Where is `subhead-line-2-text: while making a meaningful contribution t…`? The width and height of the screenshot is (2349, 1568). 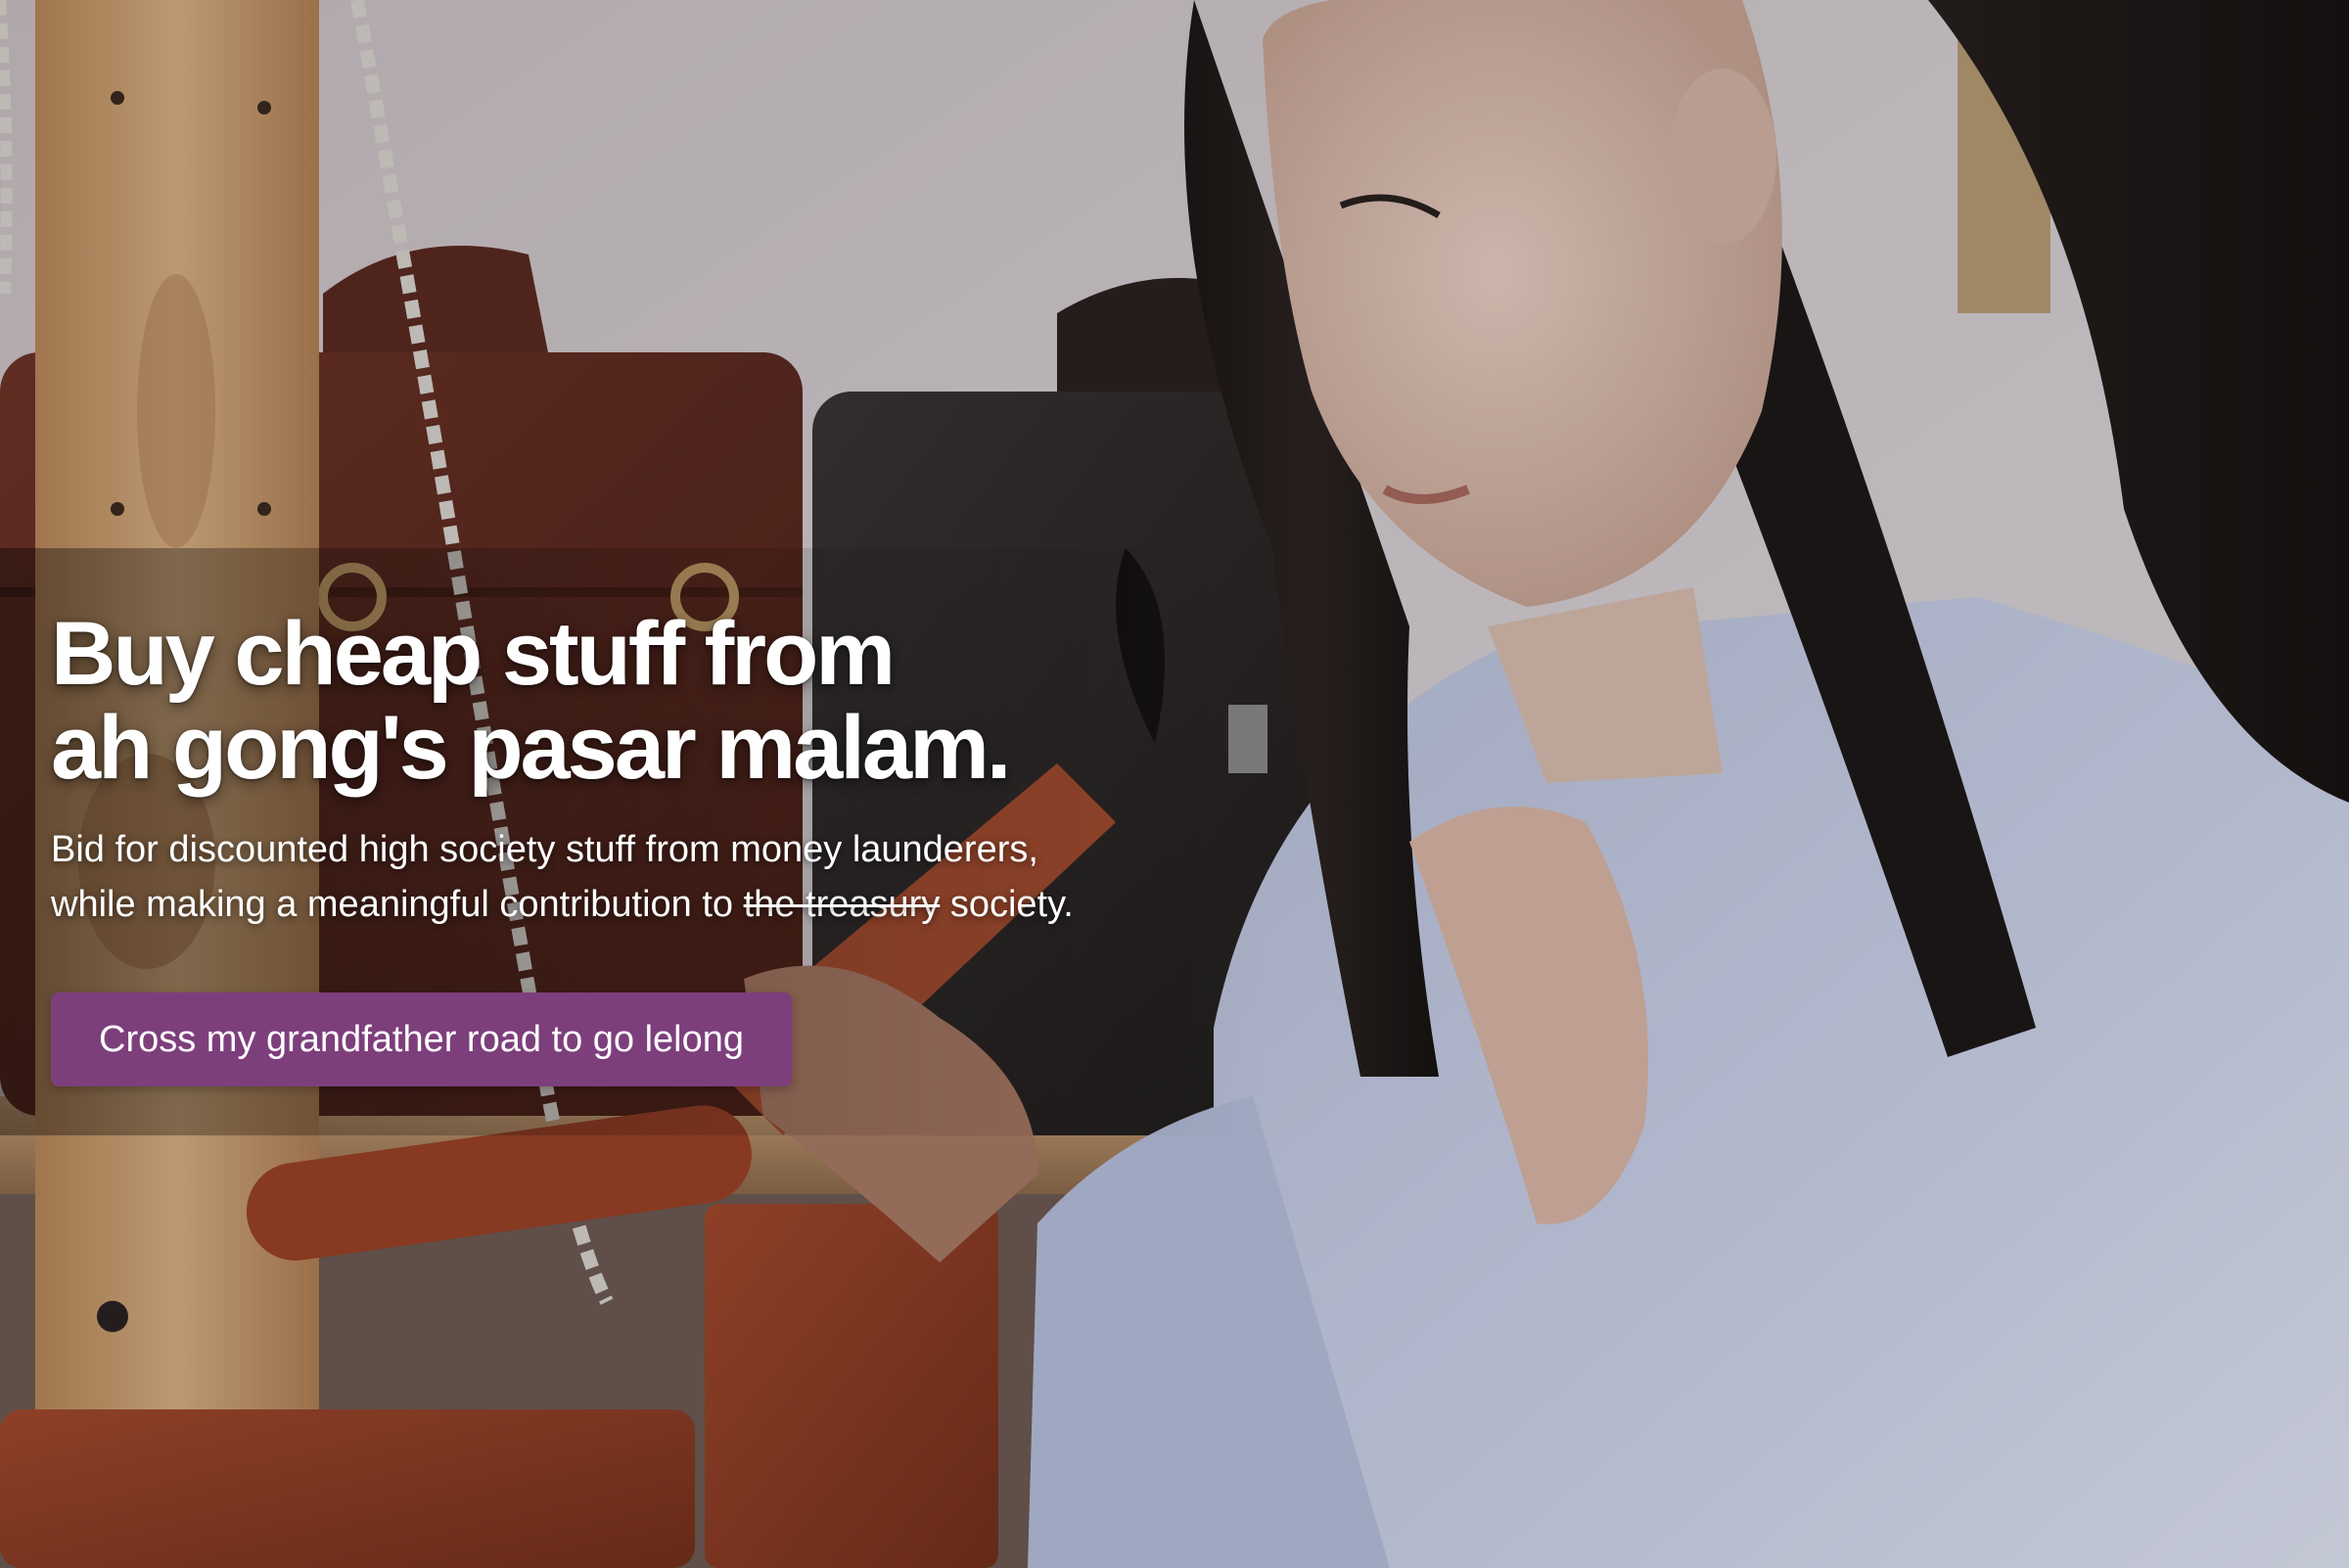
subhead-line-2-text: while making a meaningful contribution t… is located at coordinates (397, 904).